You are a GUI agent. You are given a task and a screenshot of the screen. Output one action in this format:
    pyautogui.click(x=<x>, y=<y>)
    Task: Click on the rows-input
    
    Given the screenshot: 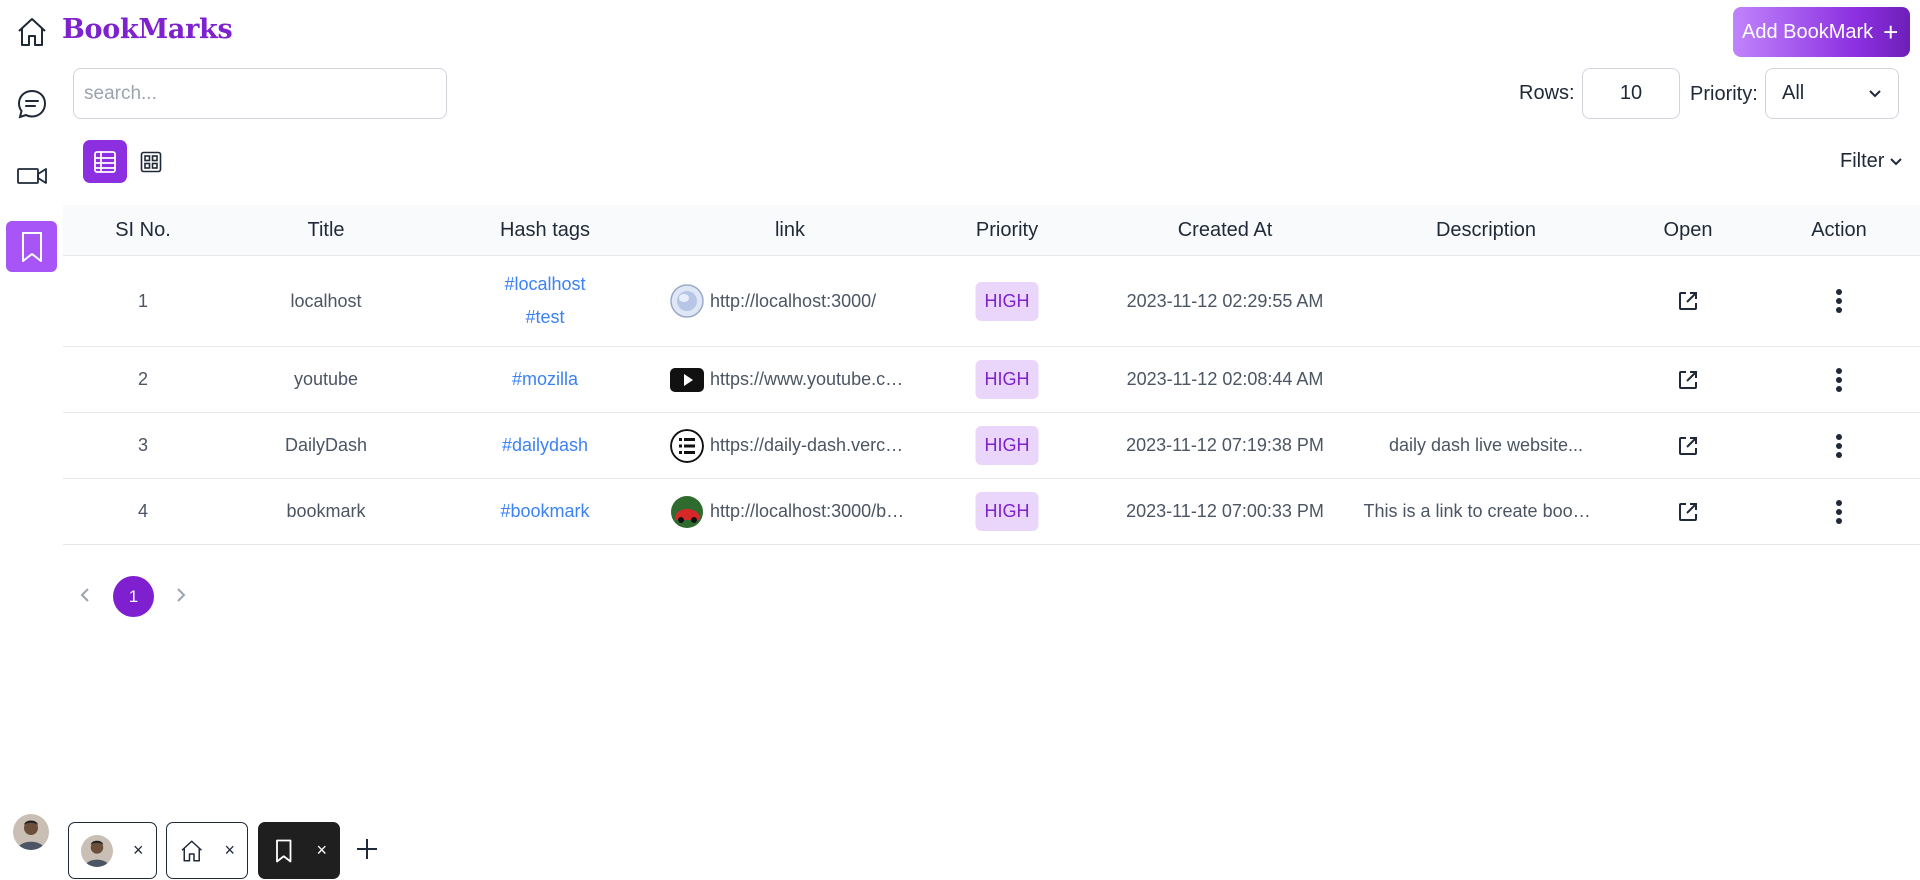 What is the action you would take?
    pyautogui.click(x=1631, y=93)
    